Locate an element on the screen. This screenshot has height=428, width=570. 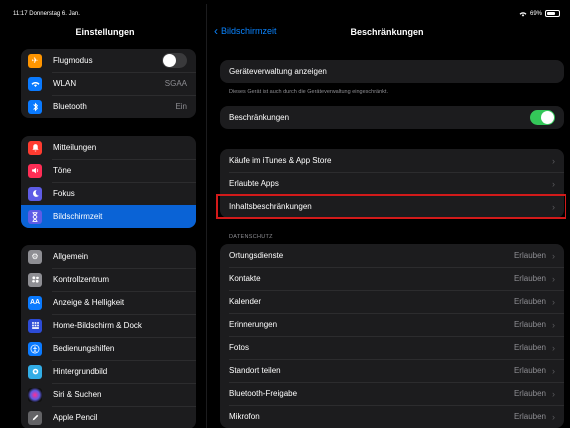
wallpaper-icon is located at coordinates (35, 371).